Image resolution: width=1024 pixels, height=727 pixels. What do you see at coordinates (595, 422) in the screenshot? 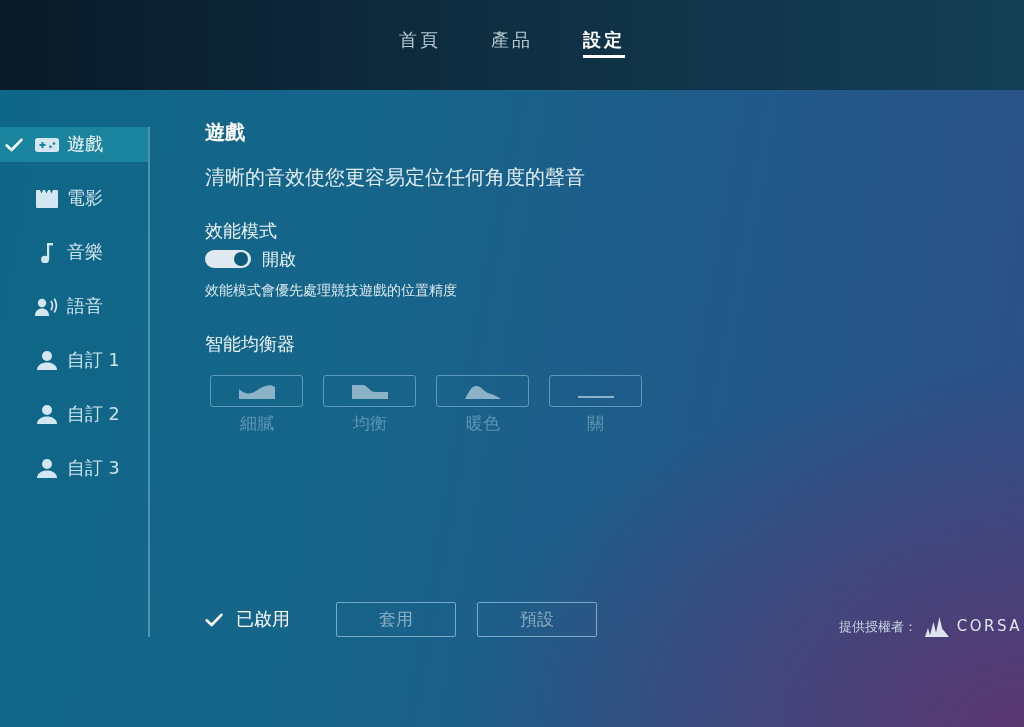
I see `eq-preset-label: 關` at bounding box center [595, 422].